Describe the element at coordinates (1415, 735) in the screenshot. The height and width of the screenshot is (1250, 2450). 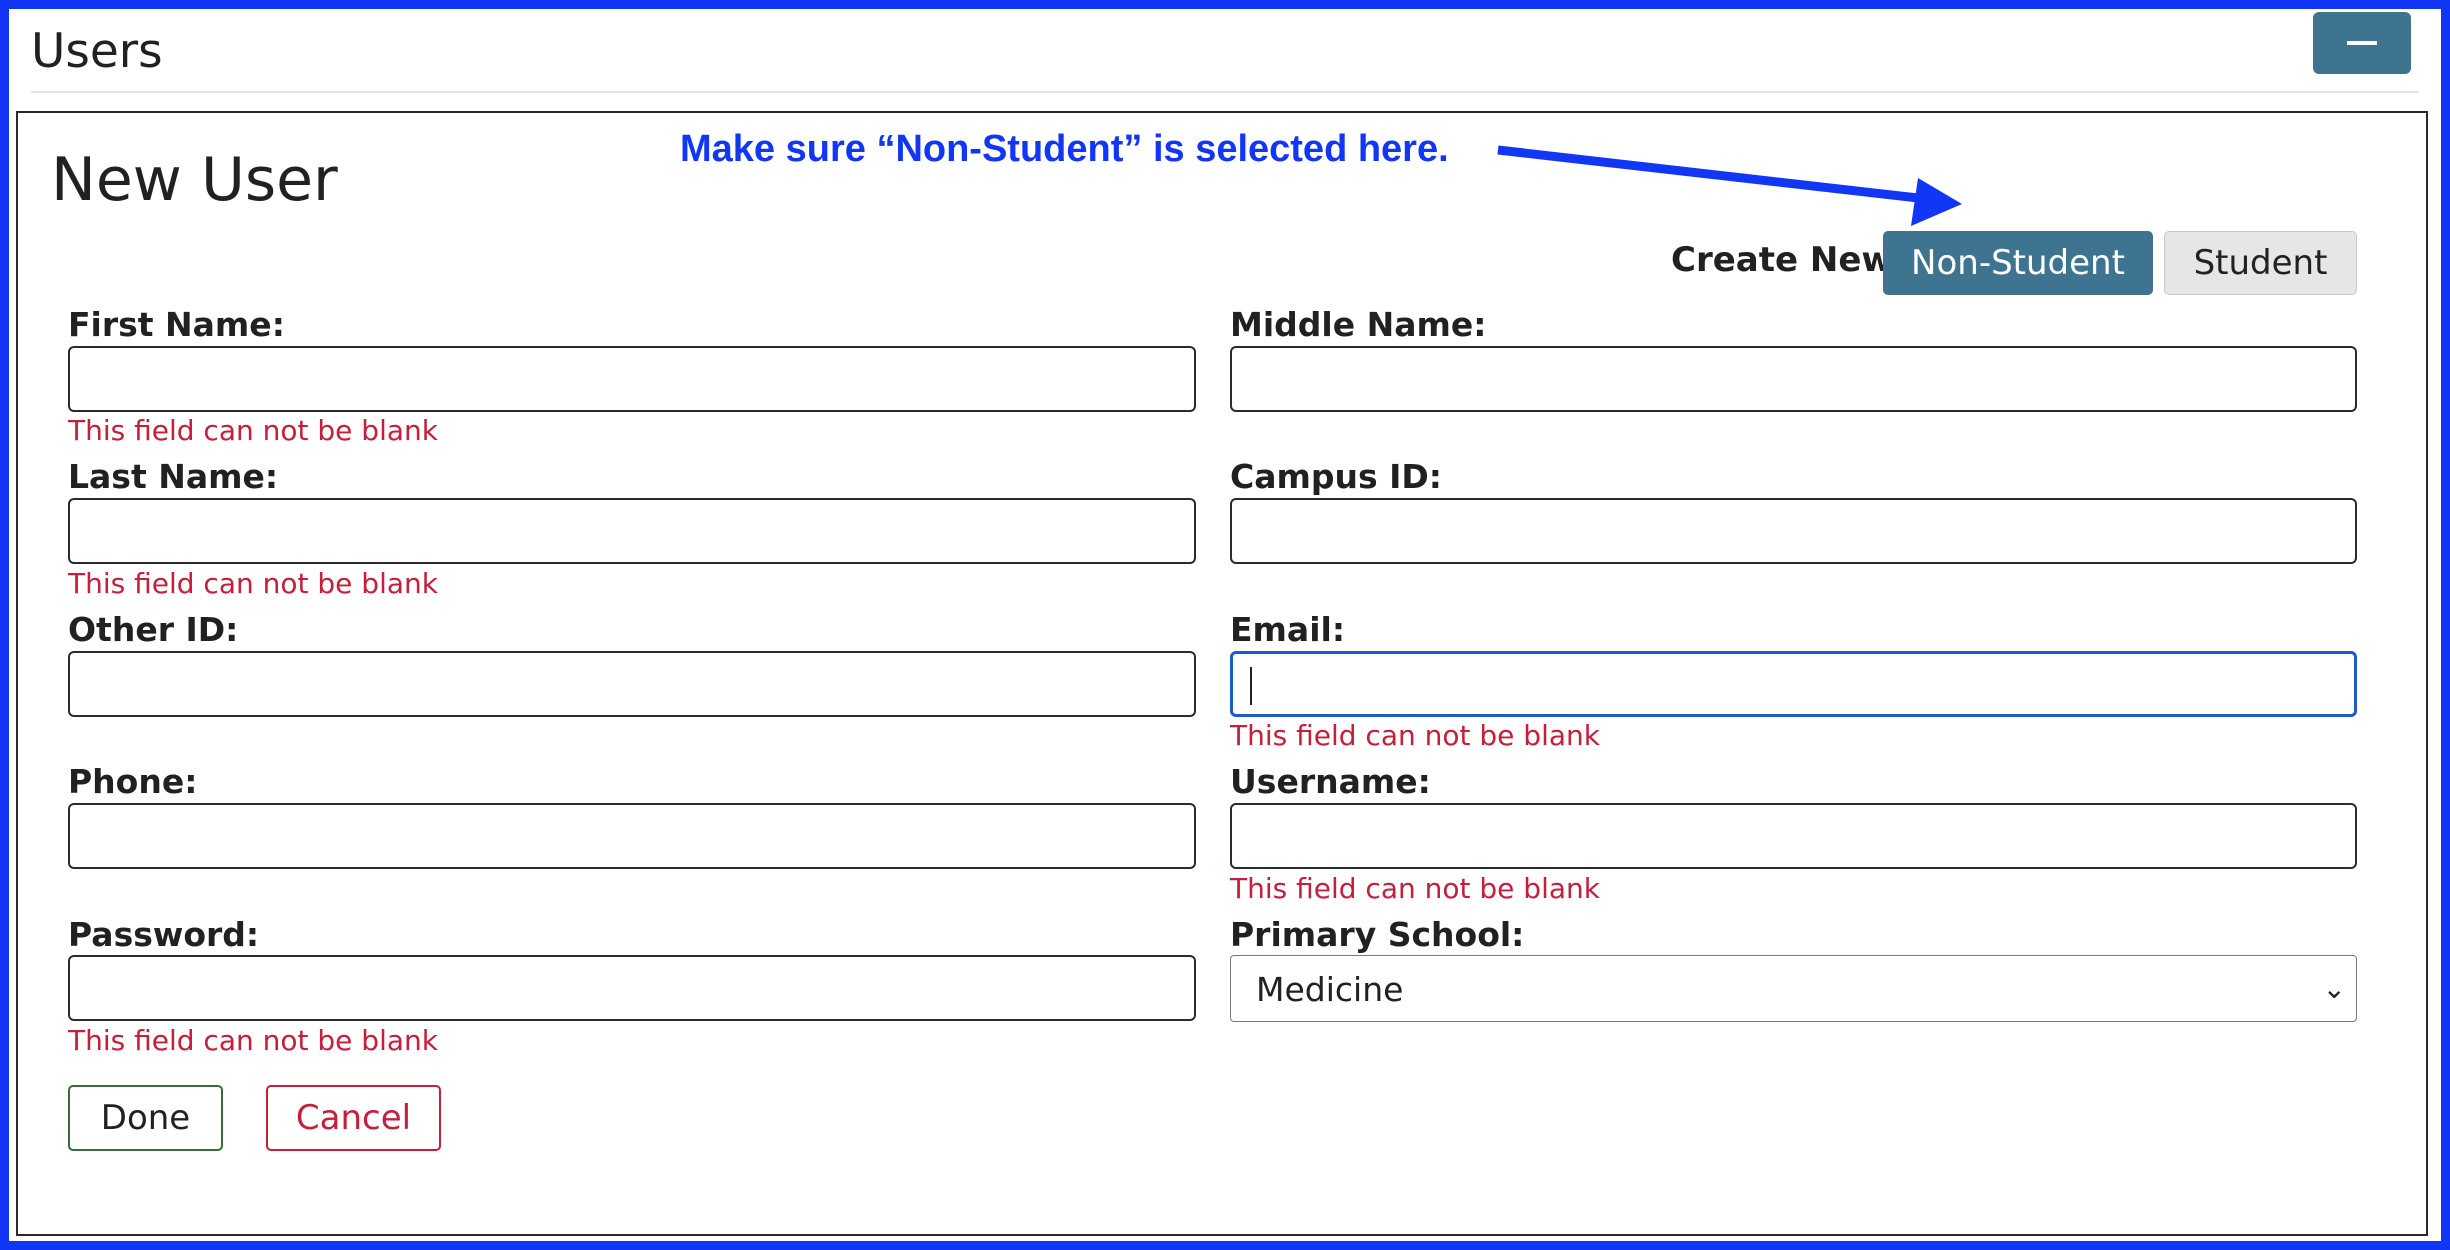
I see `email-error: This field can not be blank` at that location.